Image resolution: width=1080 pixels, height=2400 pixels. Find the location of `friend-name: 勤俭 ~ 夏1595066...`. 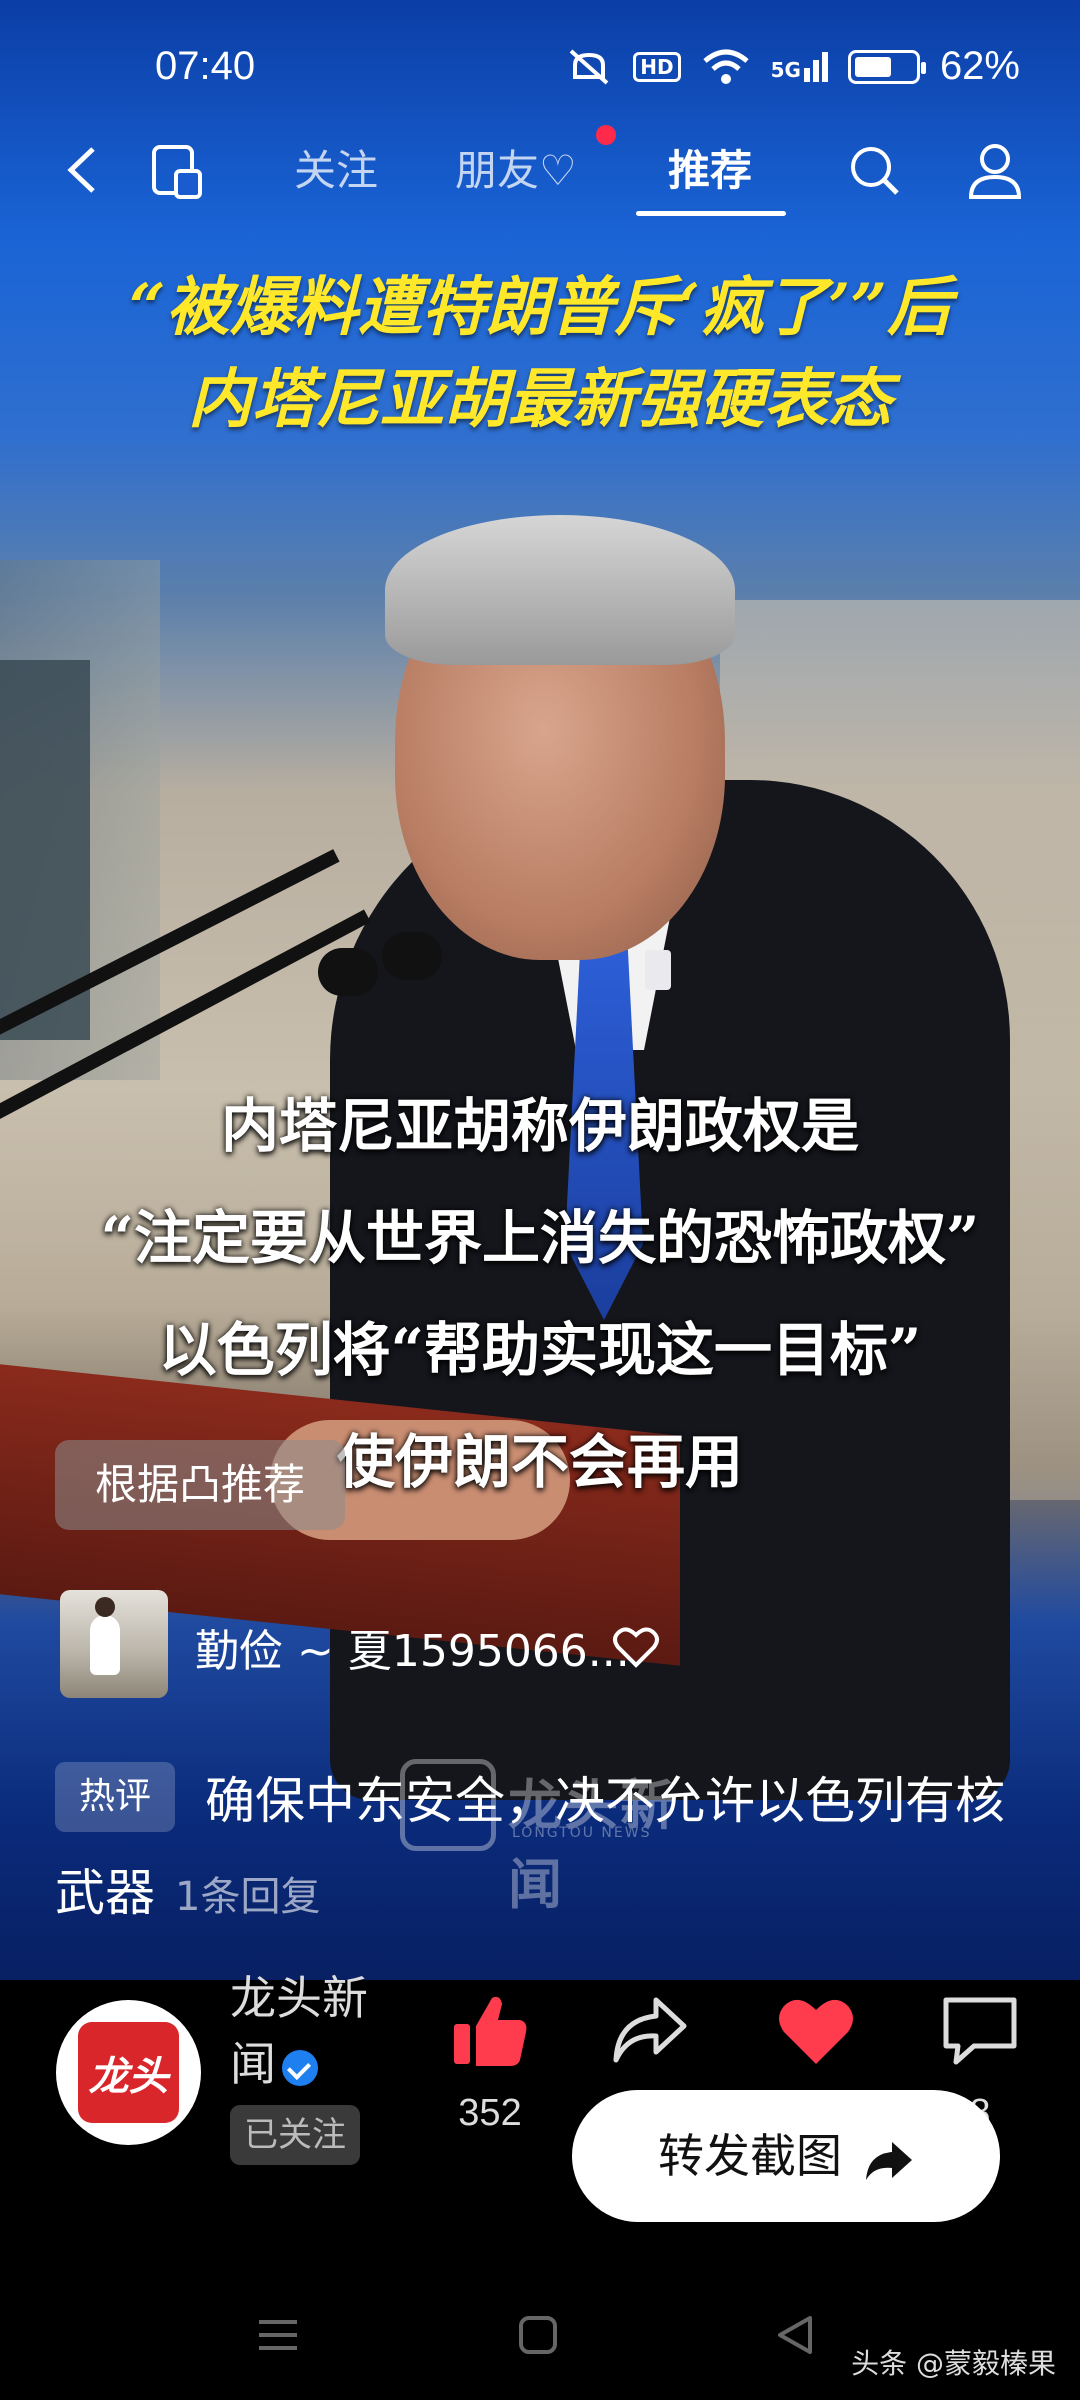

friend-name: 勤俭 ~ 夏1595066... is located at coordinates (412, 1647).